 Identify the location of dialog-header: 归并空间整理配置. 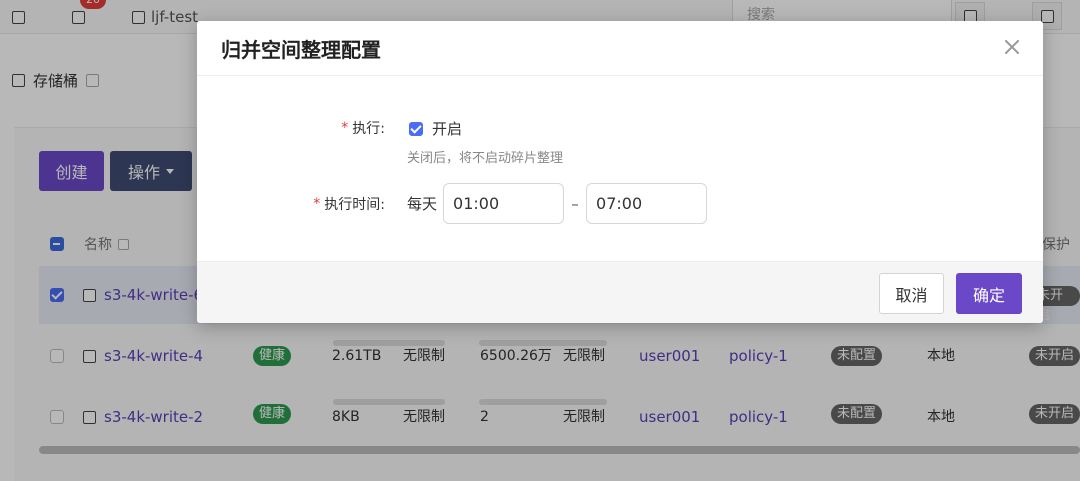
(620, 48).